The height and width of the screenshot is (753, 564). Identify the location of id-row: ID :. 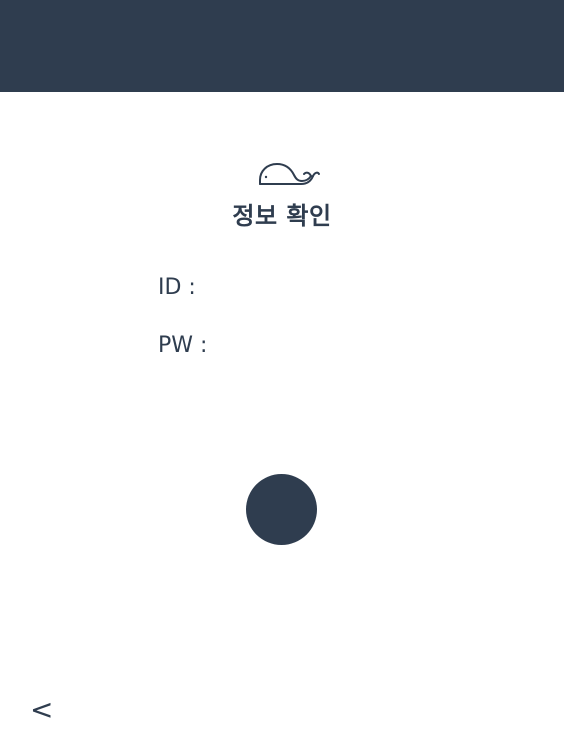
(271, 287).